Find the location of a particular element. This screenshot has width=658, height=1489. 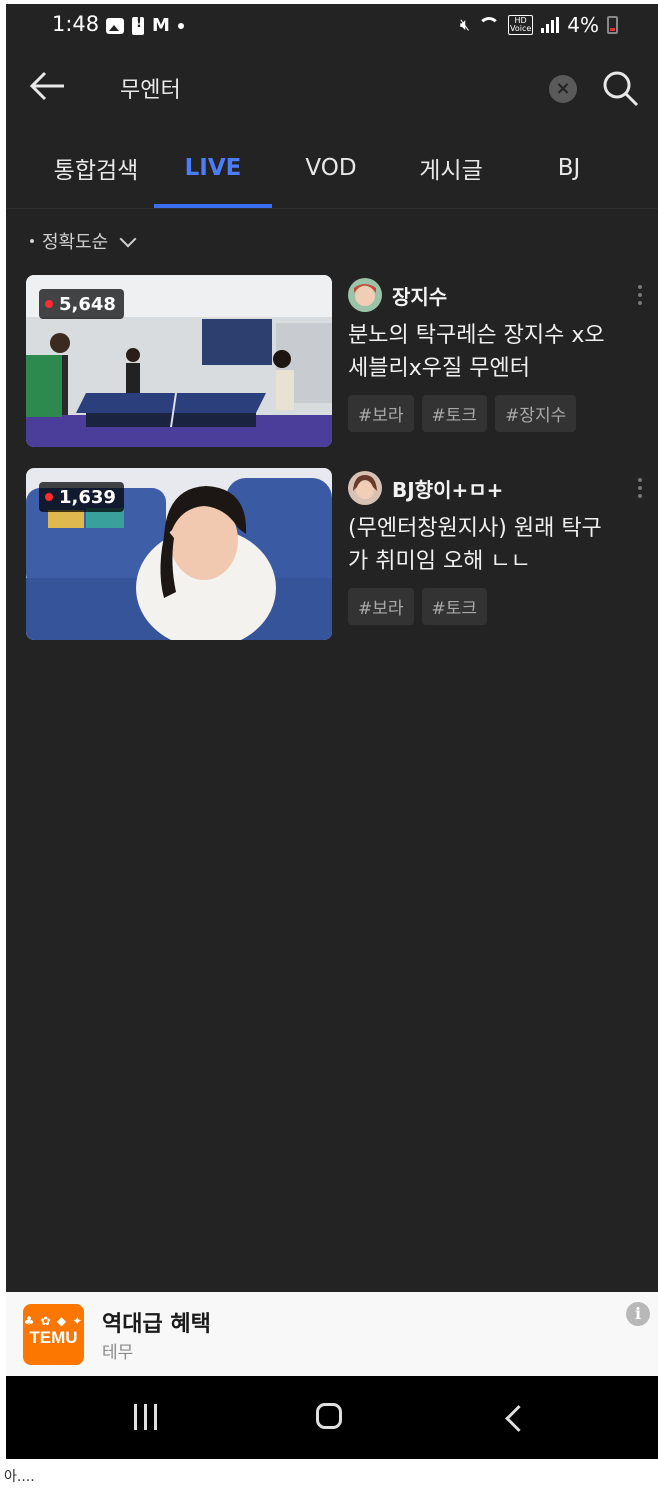

streamer-name: 장지수 is located at coordinates (420, 296).